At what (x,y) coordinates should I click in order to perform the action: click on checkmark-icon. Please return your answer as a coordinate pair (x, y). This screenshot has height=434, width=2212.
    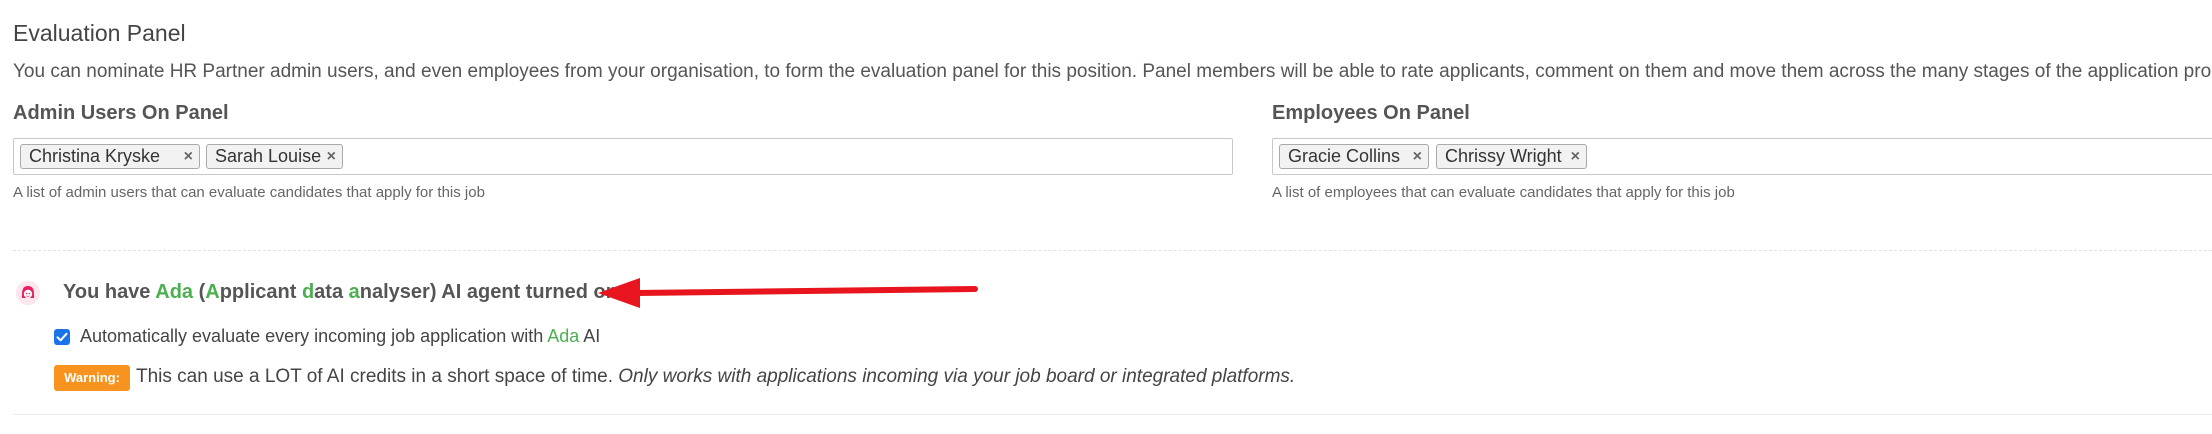
    Looking at the image, I should click on (62, 337).